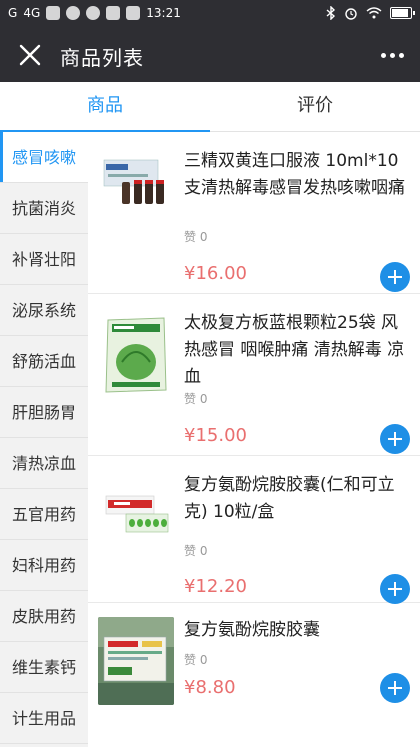  What do you see at coordinates (215, 273) in the screenshot?
I see `product-price: ¥16.00` at bounding box center [215, 273].